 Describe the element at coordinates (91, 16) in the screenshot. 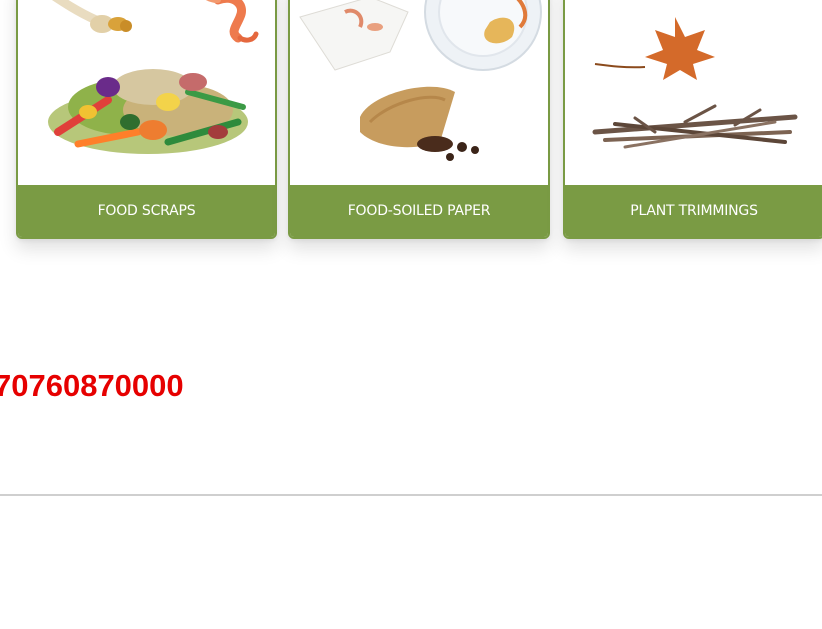

I see `bone-icon` at that location.